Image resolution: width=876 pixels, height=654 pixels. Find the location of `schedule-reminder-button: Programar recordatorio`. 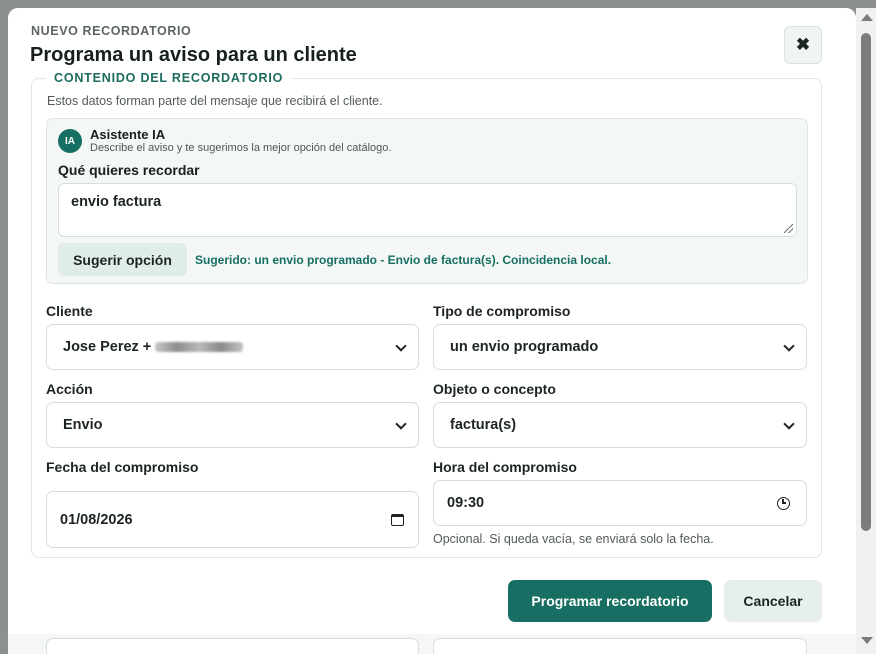

schedule-reminder-button: Programar recordatorio is located at coordinates (610, 601).